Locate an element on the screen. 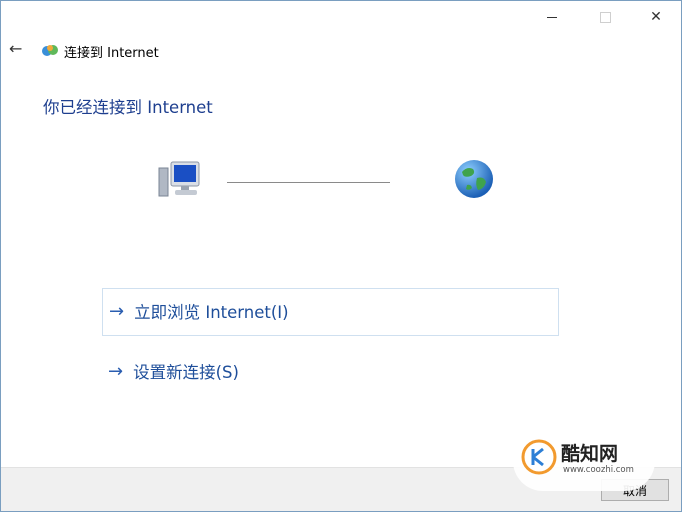 This screenshot has width=682, height=512. watermark-name: 酷知网 is located at coordinates (590, 454).